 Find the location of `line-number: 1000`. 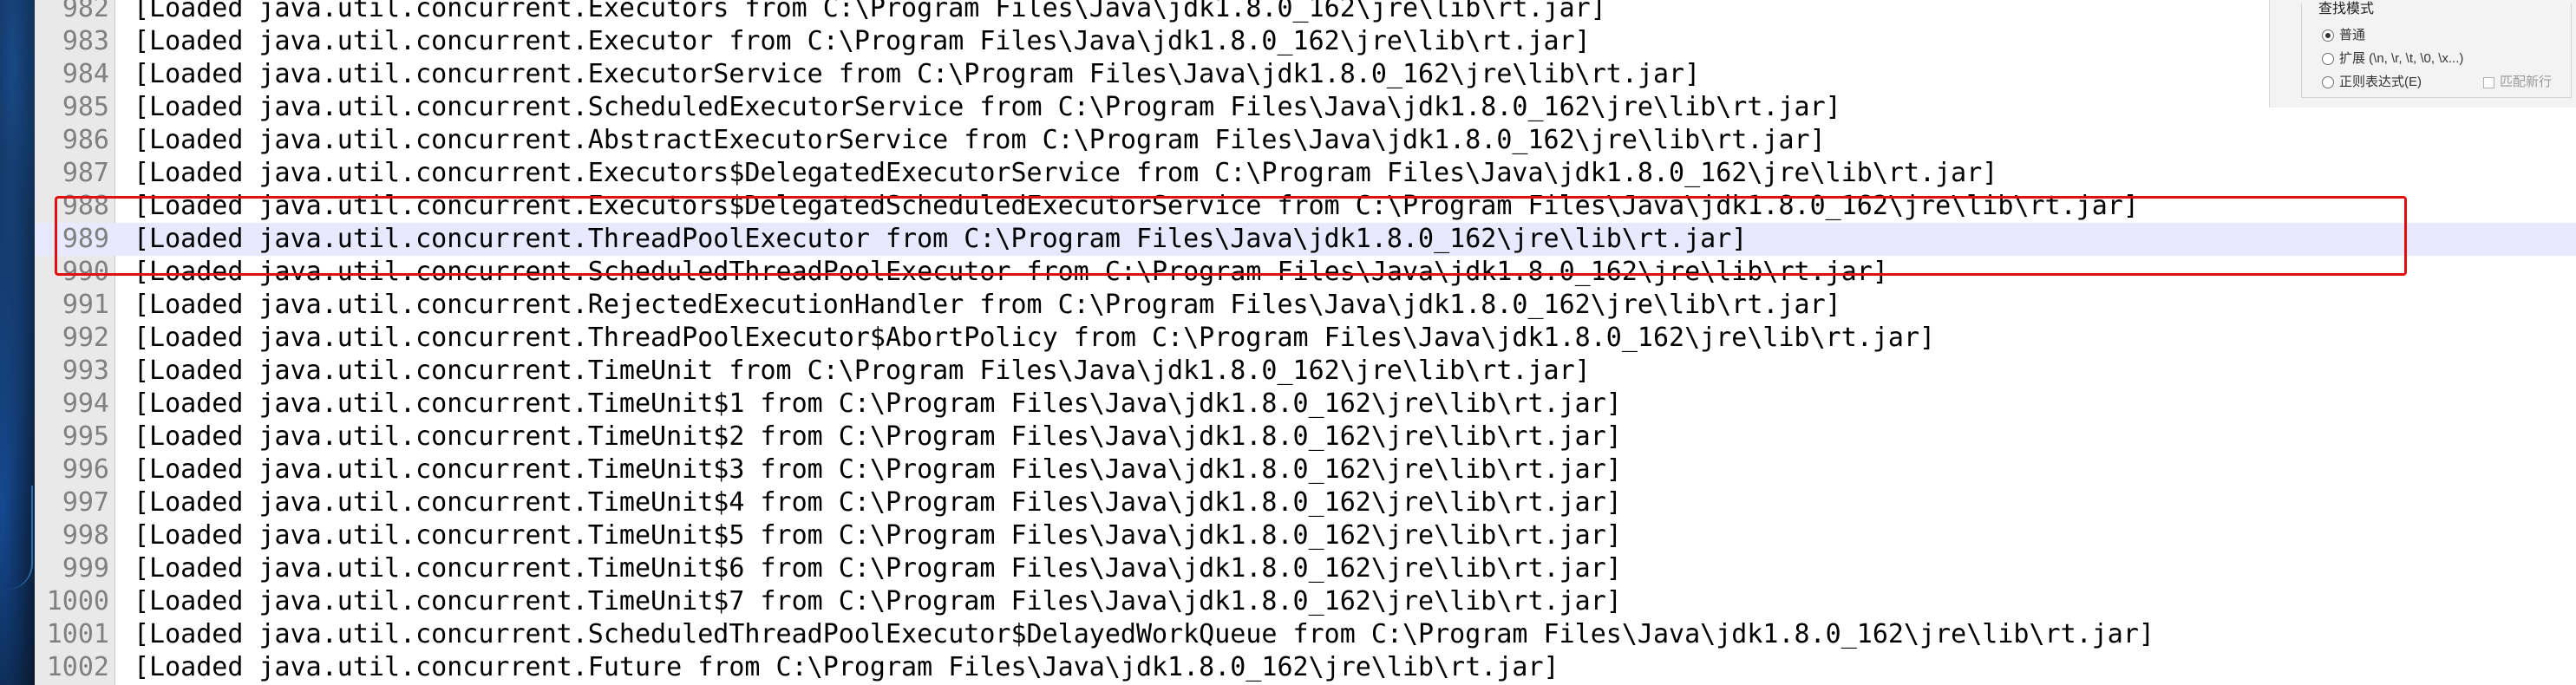

line-number: 1000 is located at coordinates (77, 601).